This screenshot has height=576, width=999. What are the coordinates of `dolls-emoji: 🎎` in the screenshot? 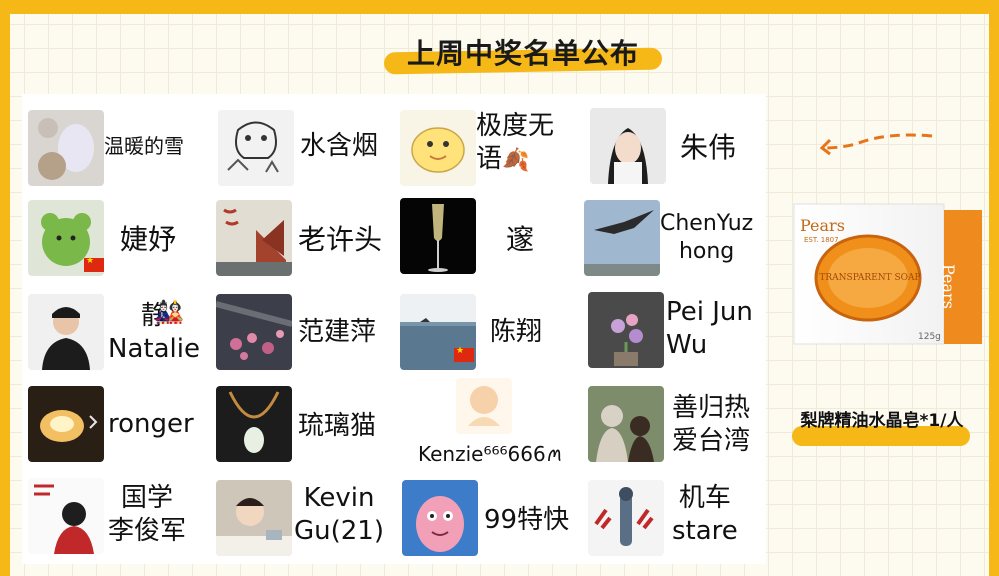 It's located at (169, 312).